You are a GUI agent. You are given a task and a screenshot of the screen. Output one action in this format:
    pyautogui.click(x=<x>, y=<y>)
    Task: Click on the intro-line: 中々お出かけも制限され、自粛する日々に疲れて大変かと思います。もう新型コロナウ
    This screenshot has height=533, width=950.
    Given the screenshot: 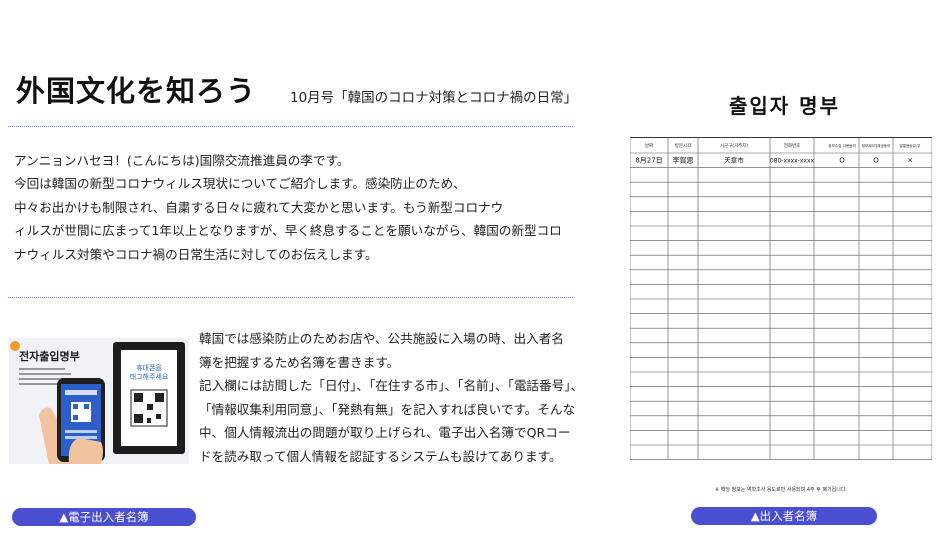 What is the action you would take?
    pyautogui.click(x=259, y=207)
    